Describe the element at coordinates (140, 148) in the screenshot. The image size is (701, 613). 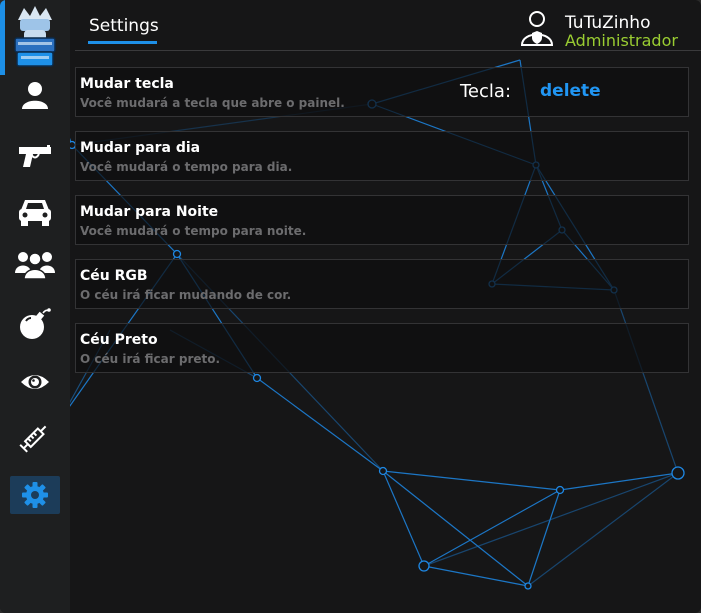
I see `setting-title: Mudar para dia` at that location.